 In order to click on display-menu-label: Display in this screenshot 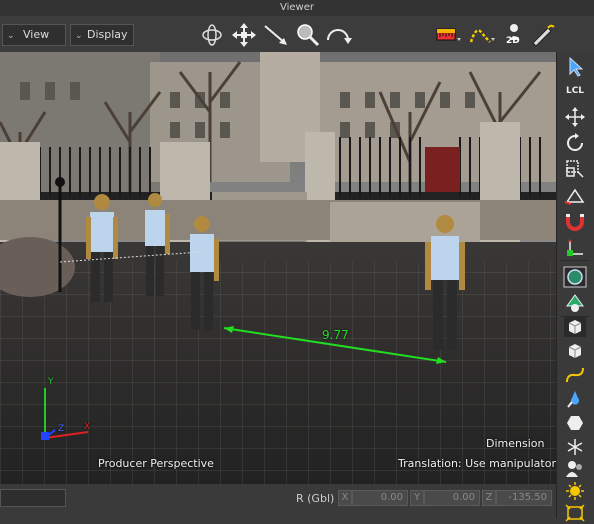, I will do `click(107, 34)`.